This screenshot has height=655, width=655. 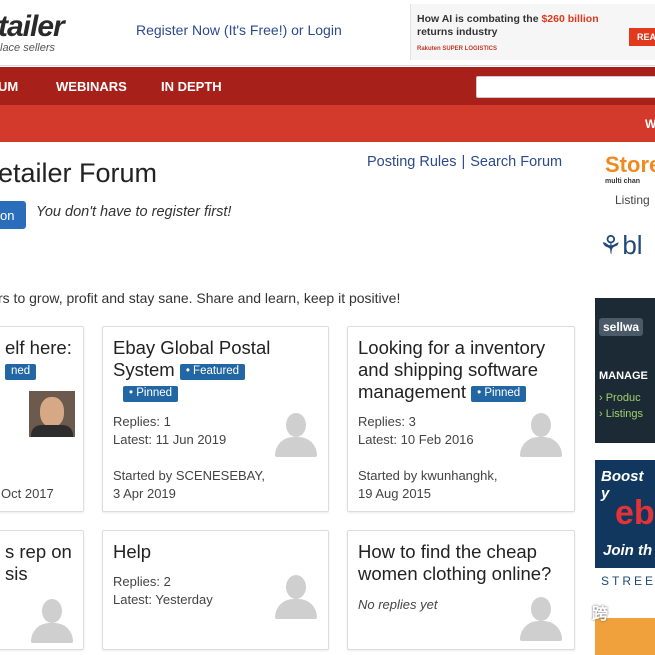 What do you see at coordinates (457, 49) in the screenshot?
I see `ad-brand: Rakuten SUPER LOGISTICS` at bounding box center [457, 49].